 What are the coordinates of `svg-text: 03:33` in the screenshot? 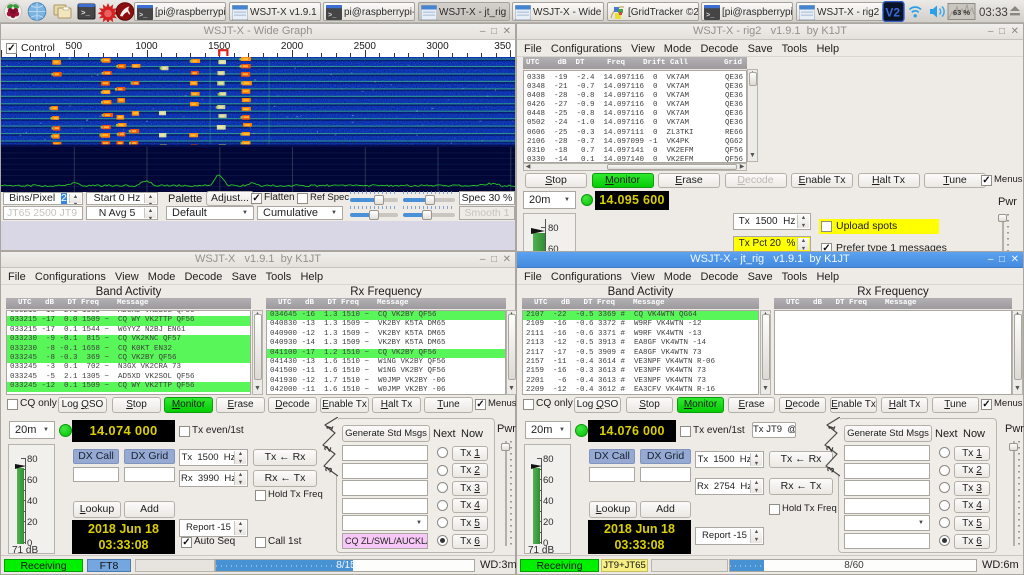 It's located at (993, 13).